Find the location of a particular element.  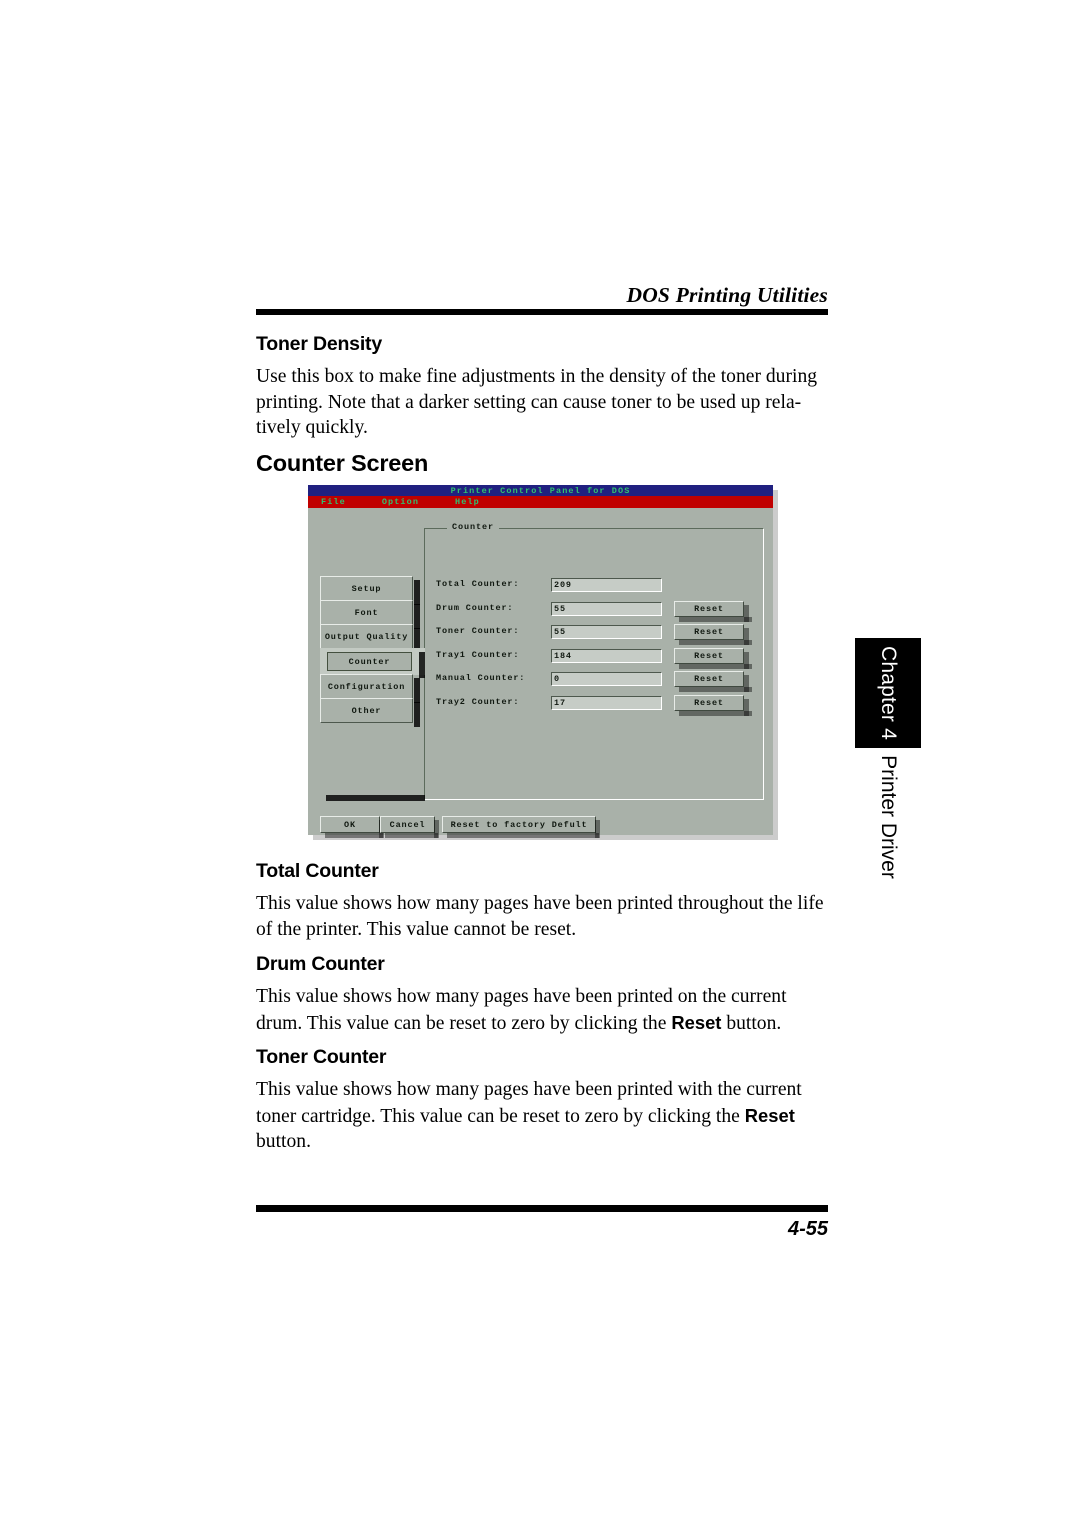

reset-manual-counter-button: Reset is located at coordinates (713, 681).